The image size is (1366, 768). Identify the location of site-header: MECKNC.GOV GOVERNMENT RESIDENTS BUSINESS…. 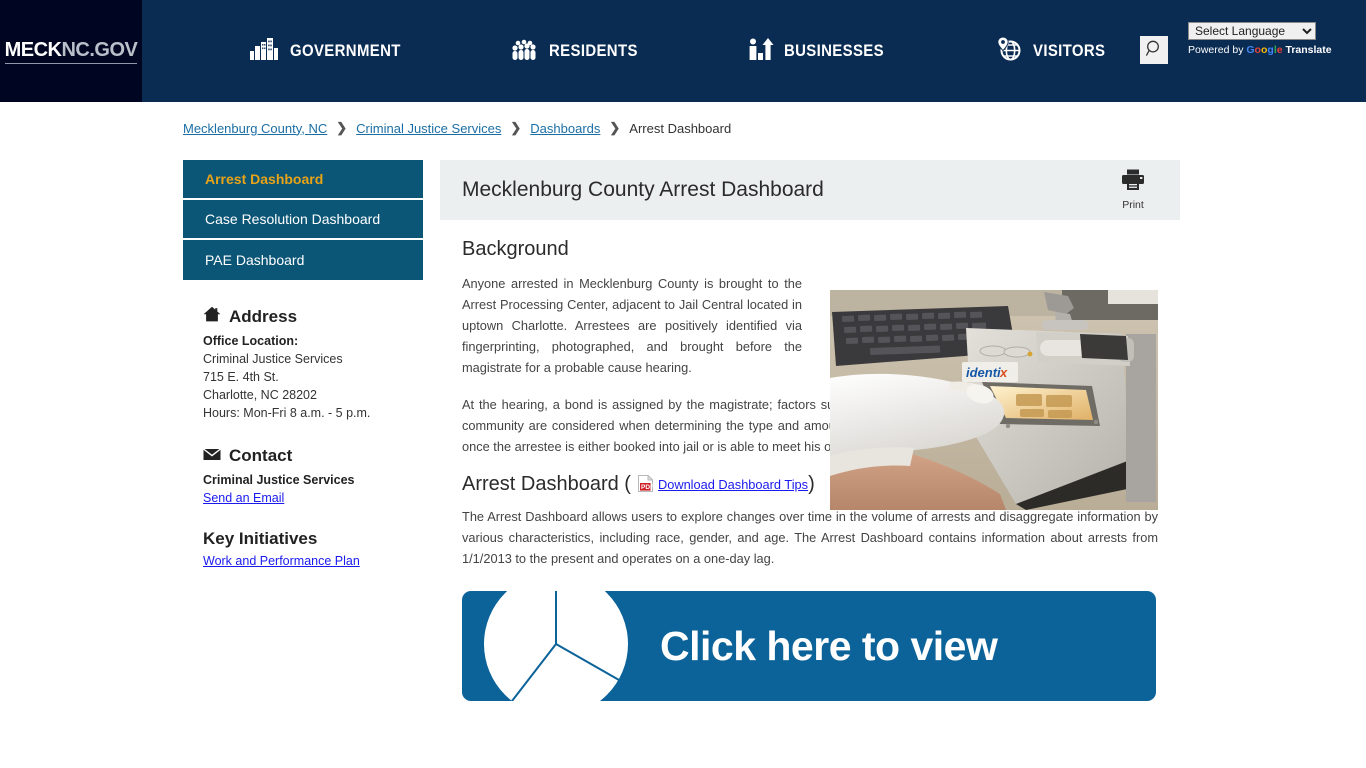
(683, 51).